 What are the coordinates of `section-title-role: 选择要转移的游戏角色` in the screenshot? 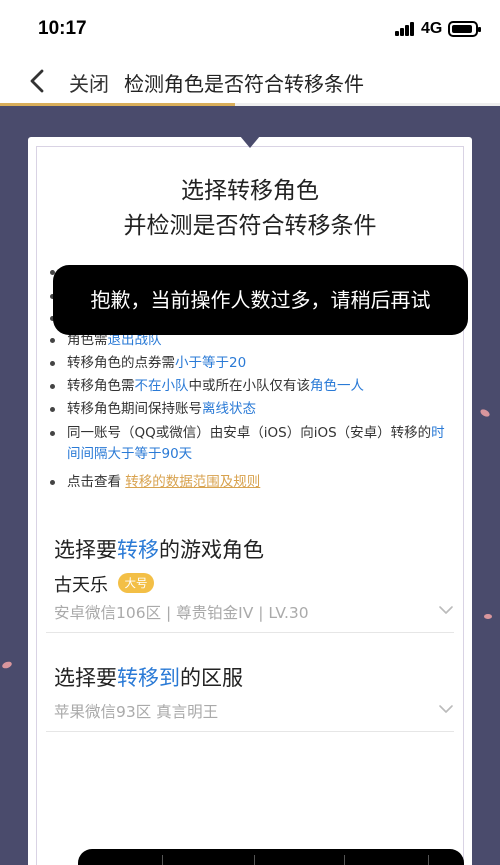 It's located at (159, 550).